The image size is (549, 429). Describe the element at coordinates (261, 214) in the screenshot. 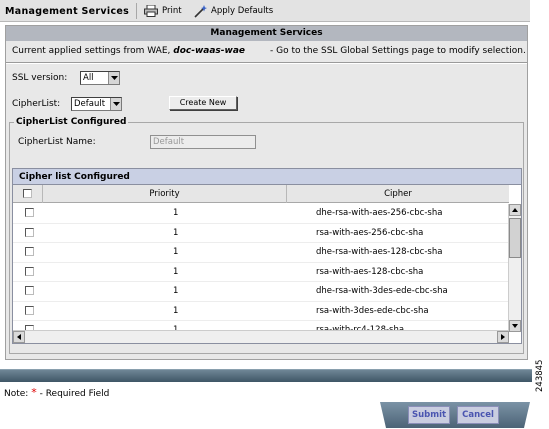

I see `table-row: 1 dhe-rsa-with-aes-256-cbc-sha` at that location.